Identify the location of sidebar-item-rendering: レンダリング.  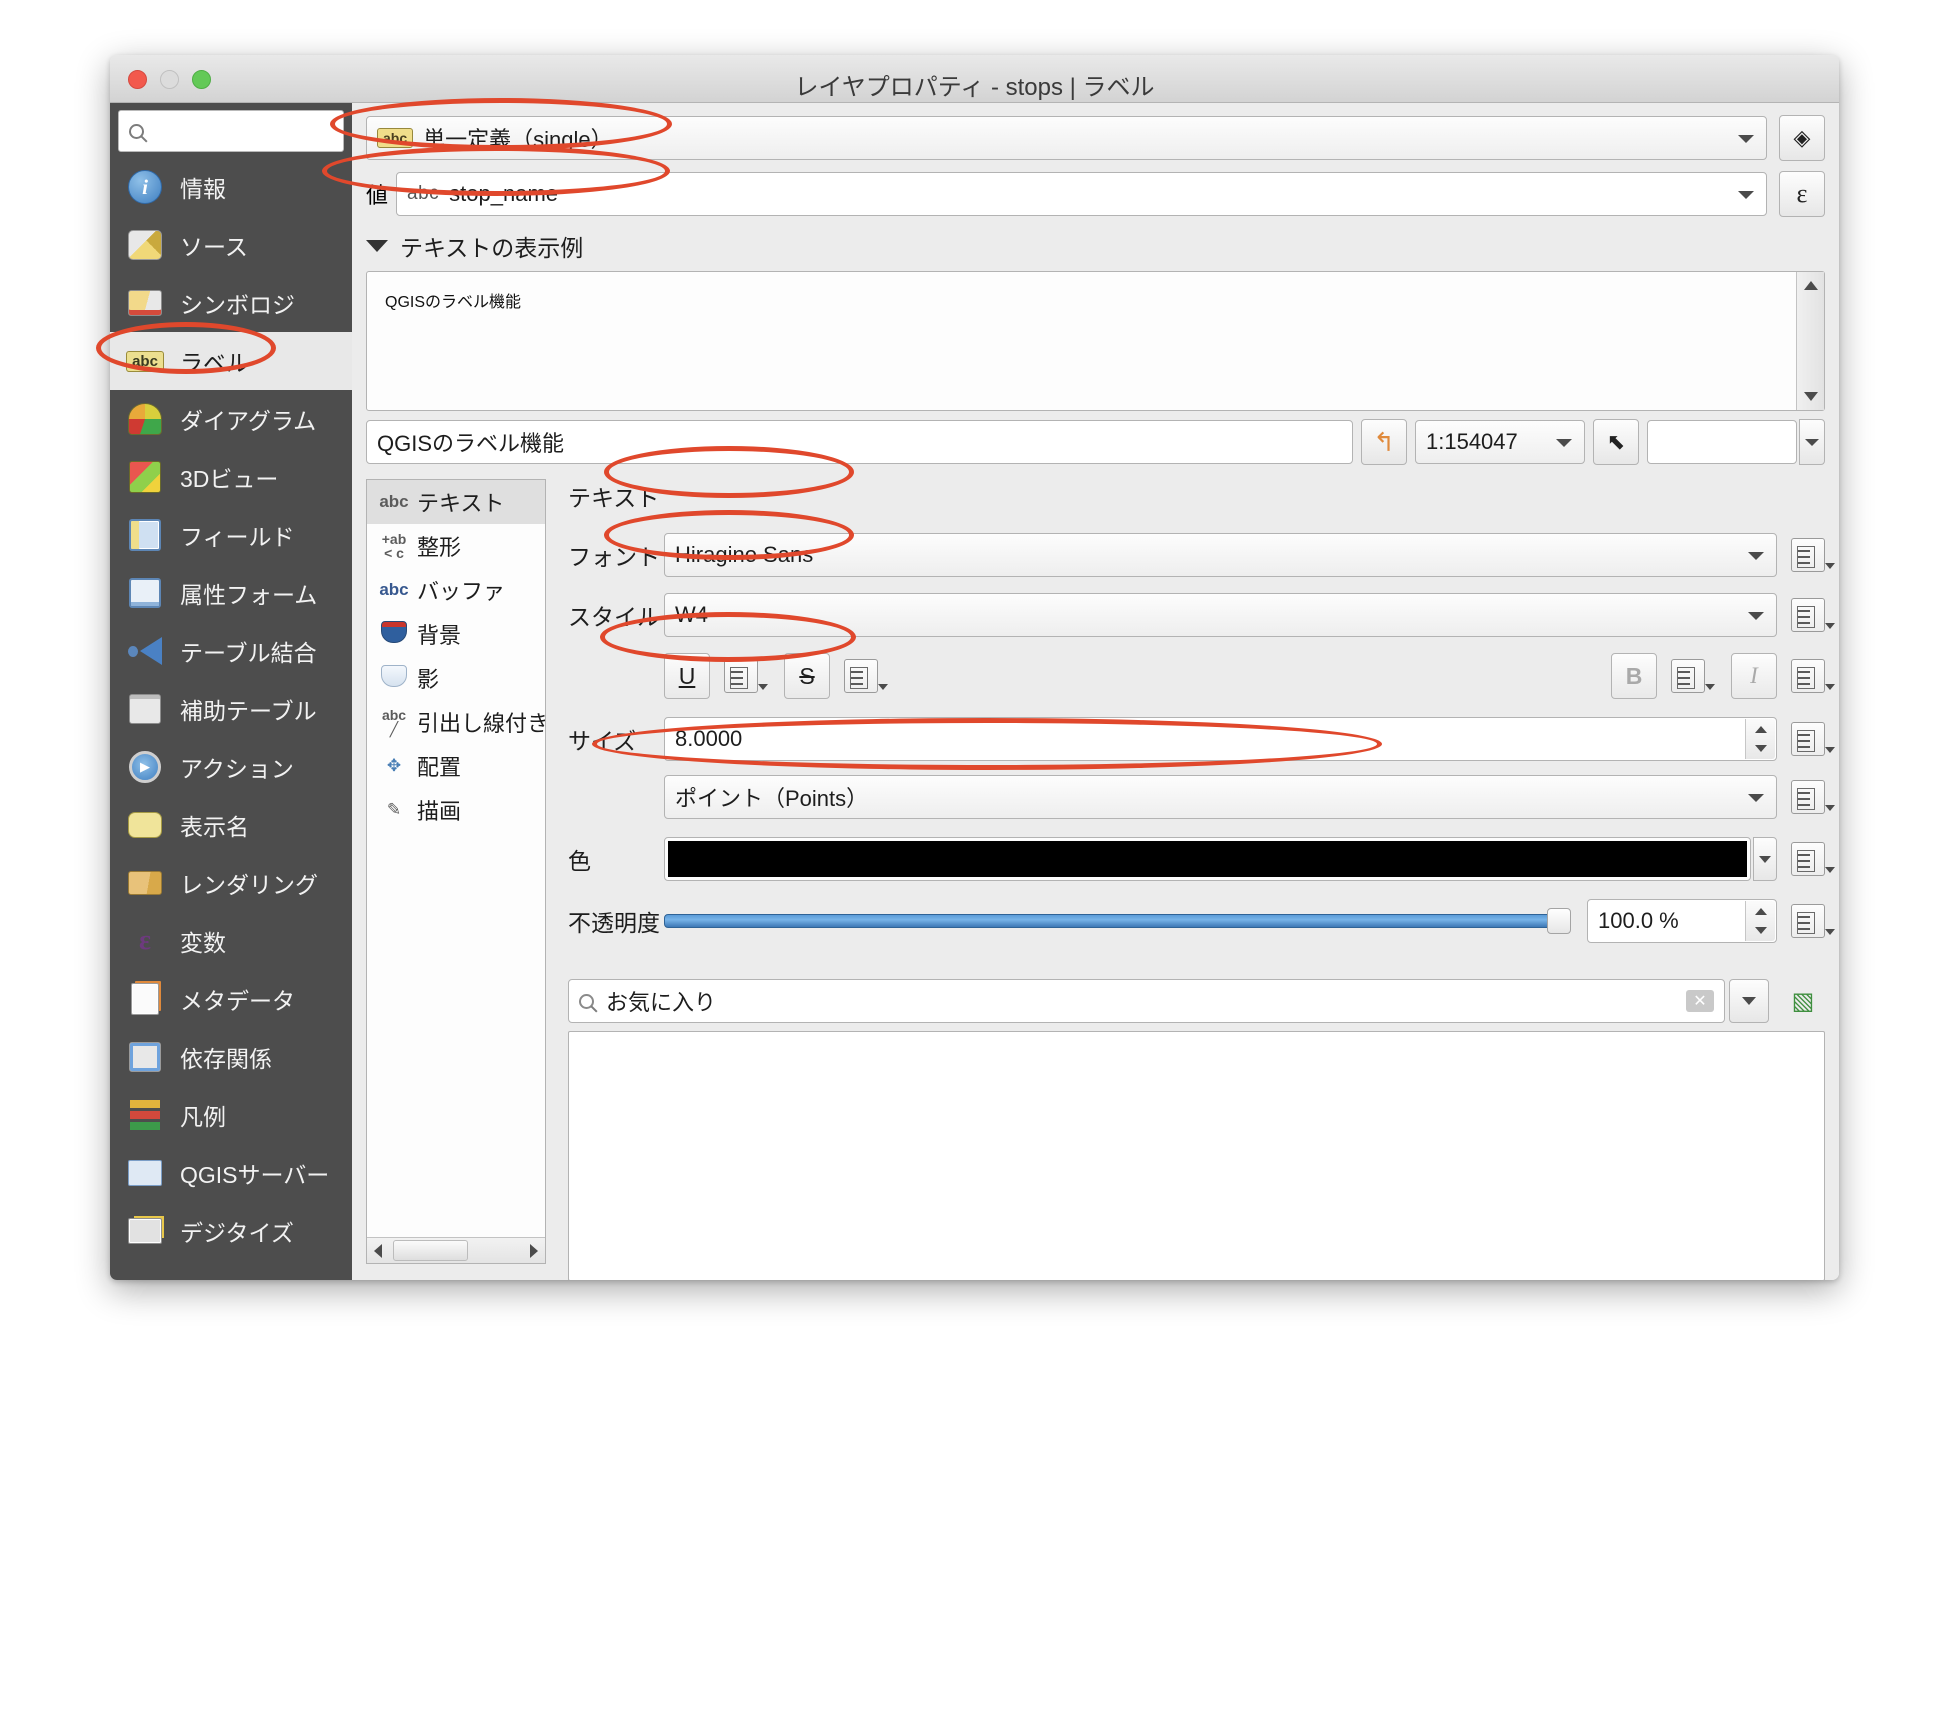
(231, 883).